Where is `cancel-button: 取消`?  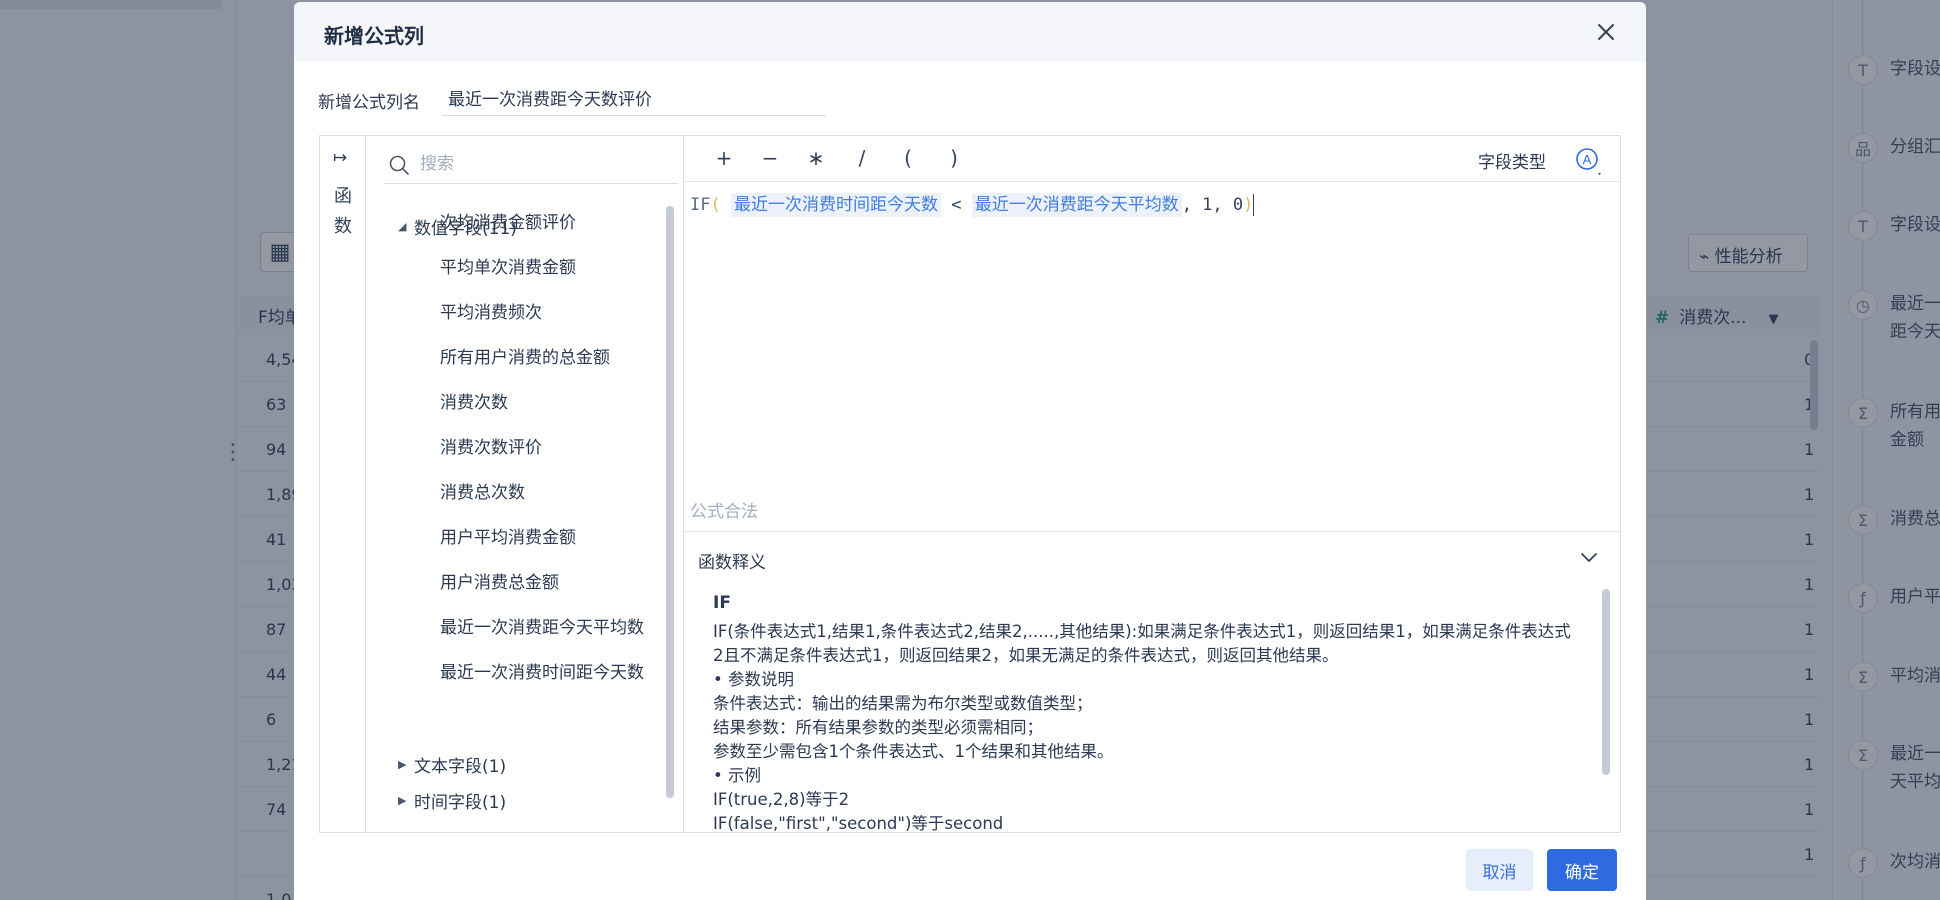 cancel-button: 取消 is located at coordinates (1499, 870).